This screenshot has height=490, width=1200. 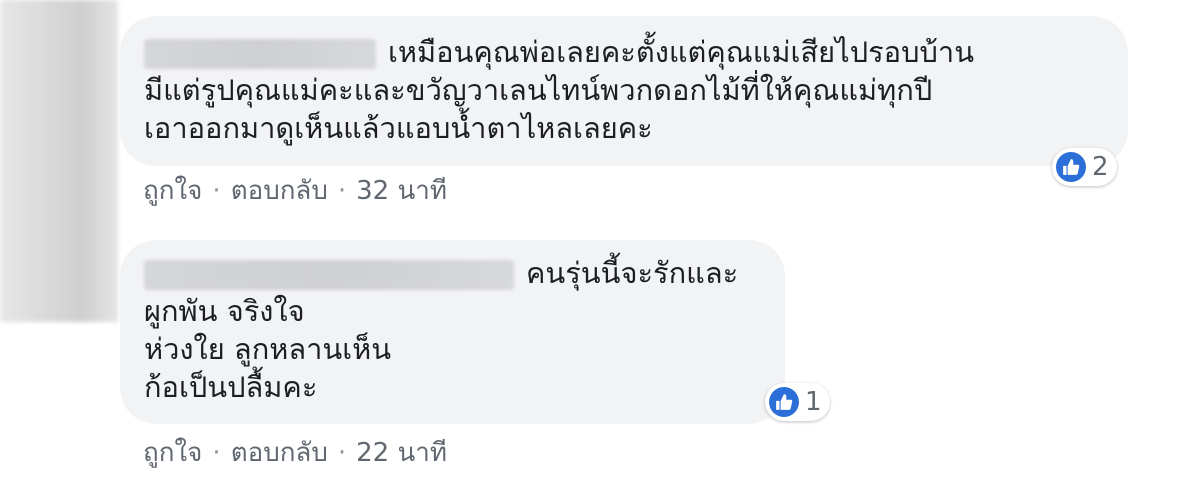 I want to click on reaction-summary: 1, so click(x=797, y=402).